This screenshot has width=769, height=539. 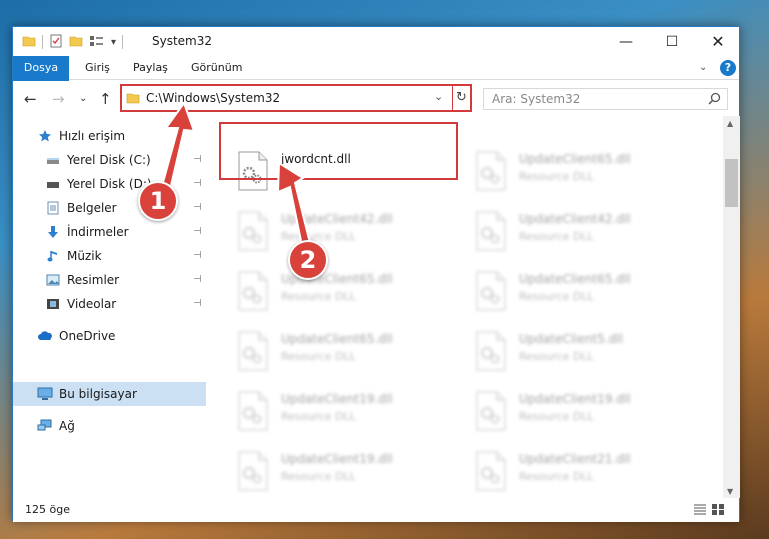 What do you see at coordinates (337, 399) in the screenshot?
I see `file-name: UpdateClient19.dll` at bounding box center [337, 399].